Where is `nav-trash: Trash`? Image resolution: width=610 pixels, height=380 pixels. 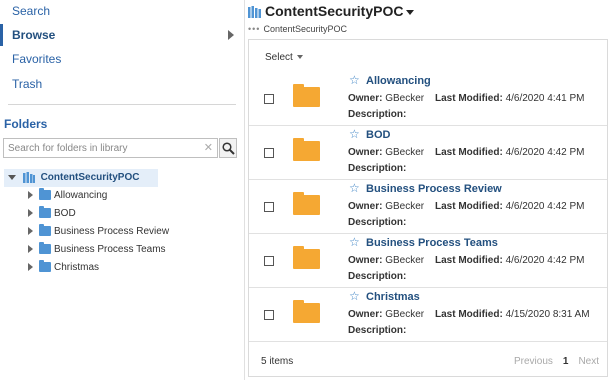 nav-trash: Trash is located at coordinates (120, 84).